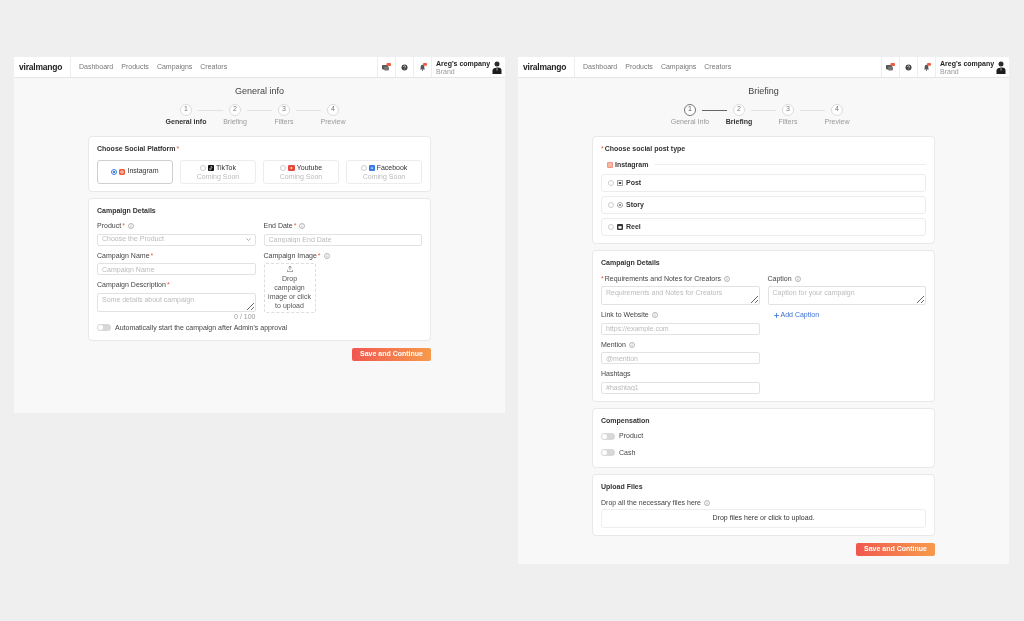 The width and height of the screenshot is (1024, 621). What do you see at coordinates (259, 91) in the screenshot?
I see `page-title: General info` at bounding box center [259, 91].